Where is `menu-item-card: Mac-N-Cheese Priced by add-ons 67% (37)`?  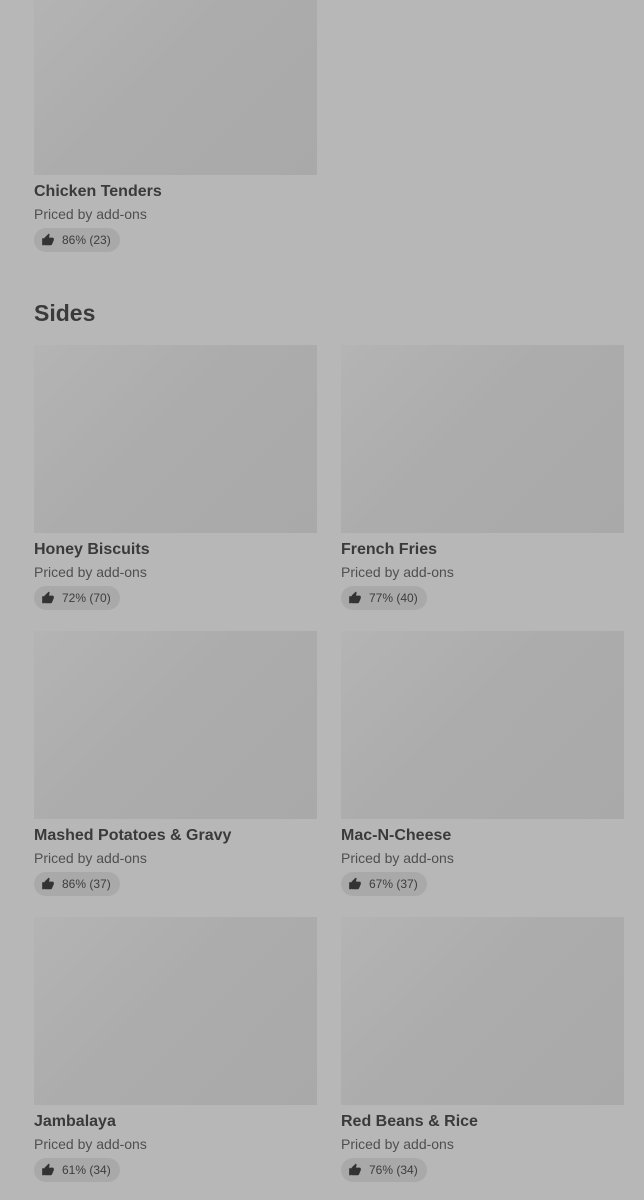 menu-item-card: Mac-N-Cheese Priced by add-ons 67% (37) is located at coordinates (482, 763).